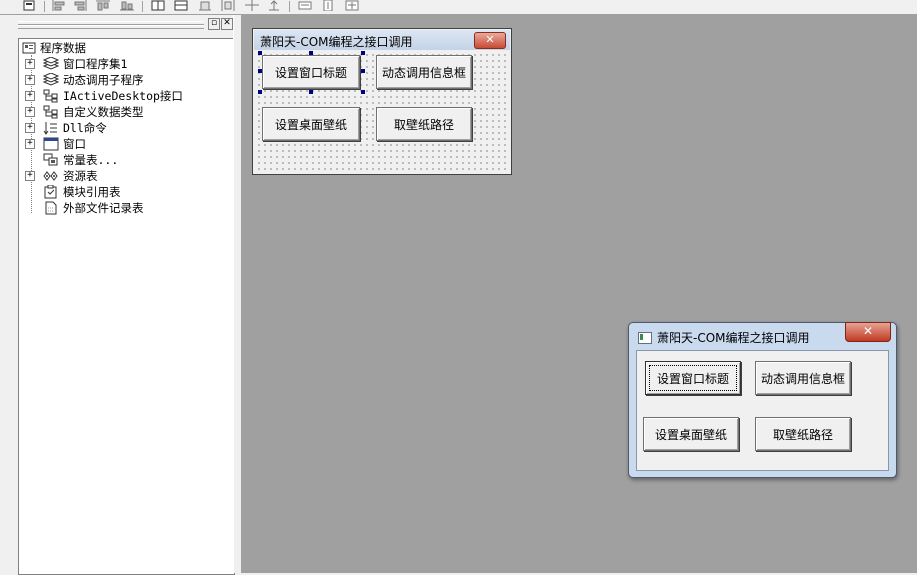  What do you see at coordinates (490, 40) in the screenshot?
I see `design-form-close-button: ✕` at bounding box center [490, 40].